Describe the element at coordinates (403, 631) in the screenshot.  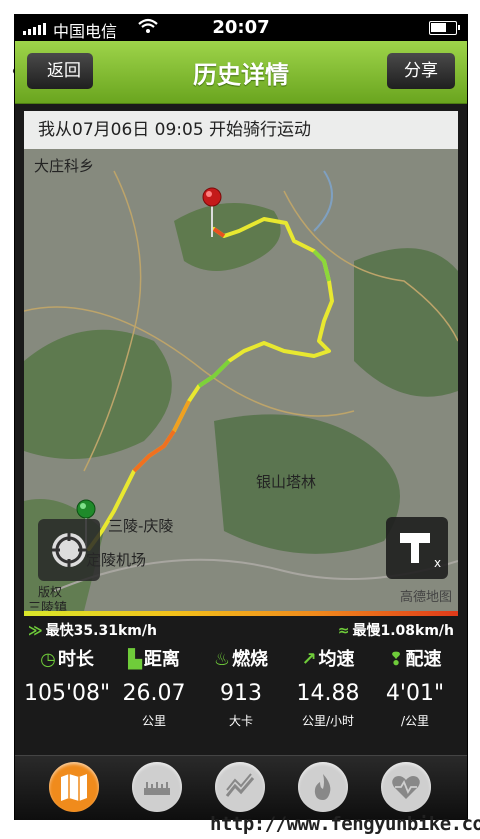
I see `slowest-speed: 最慢1.08km/h` at that location.